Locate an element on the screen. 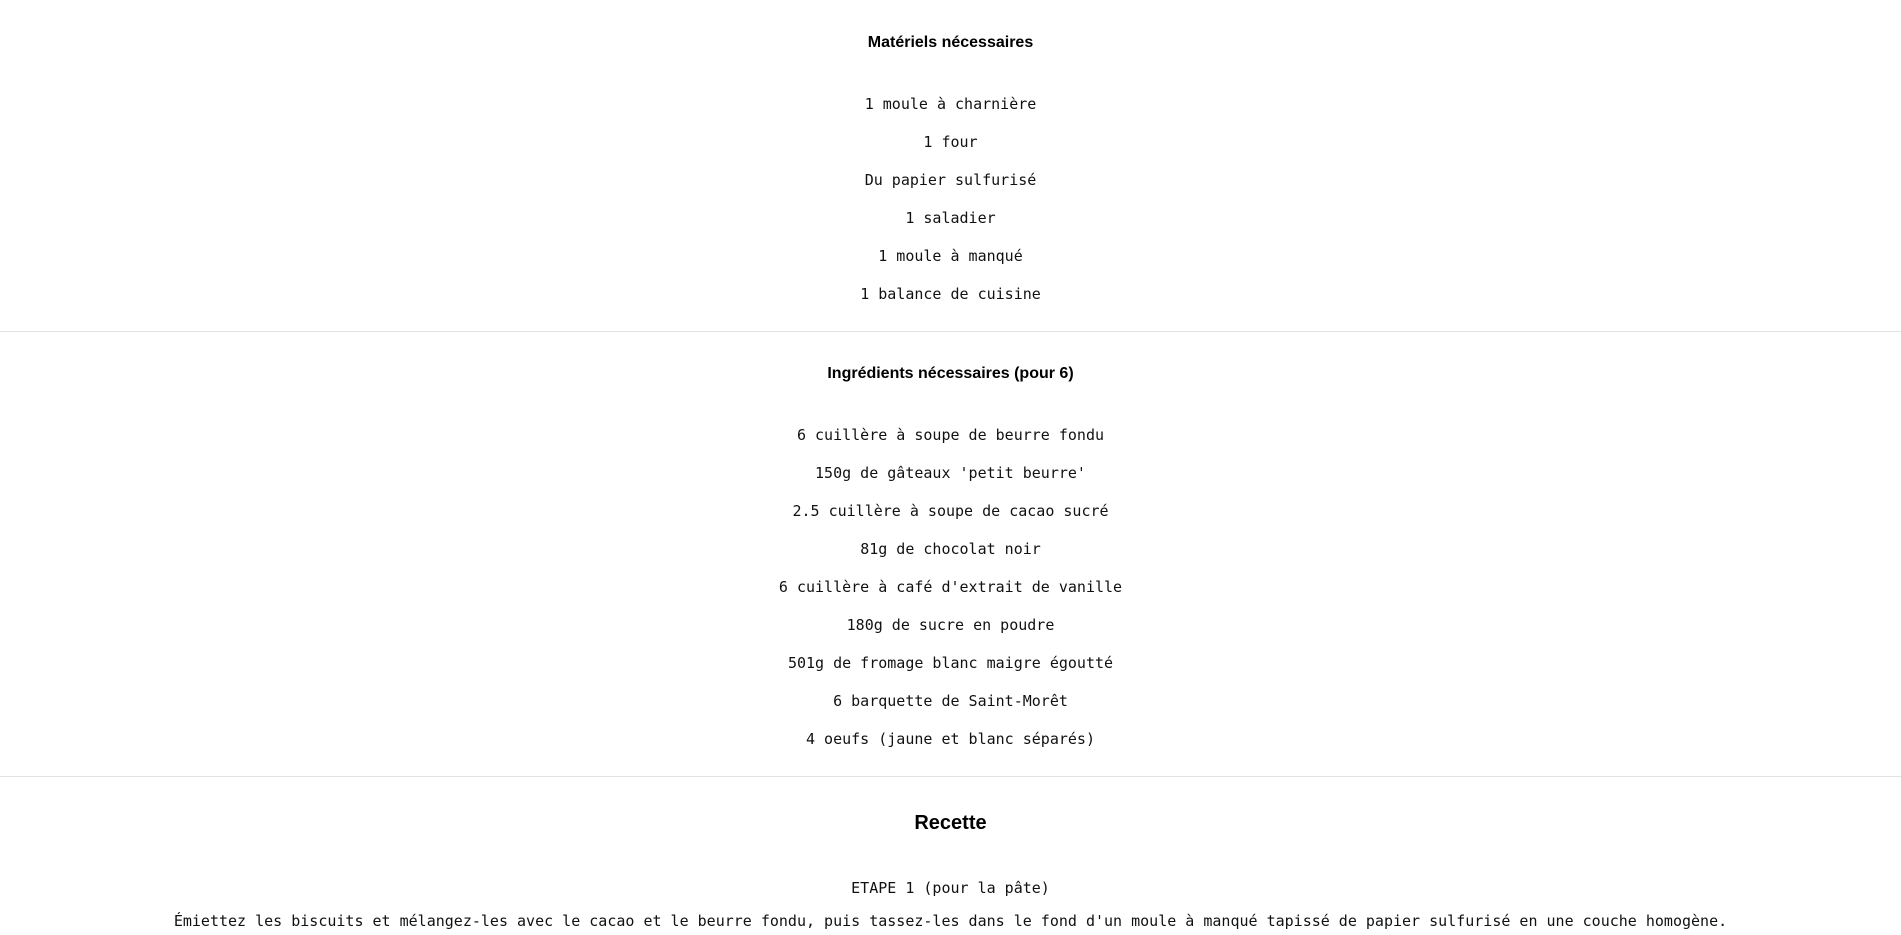 The width and height of the screenshot is (1901, 935). list-item: 2.5 cuillère à soupe de cacao sucré is located at coordinates (950, 511).